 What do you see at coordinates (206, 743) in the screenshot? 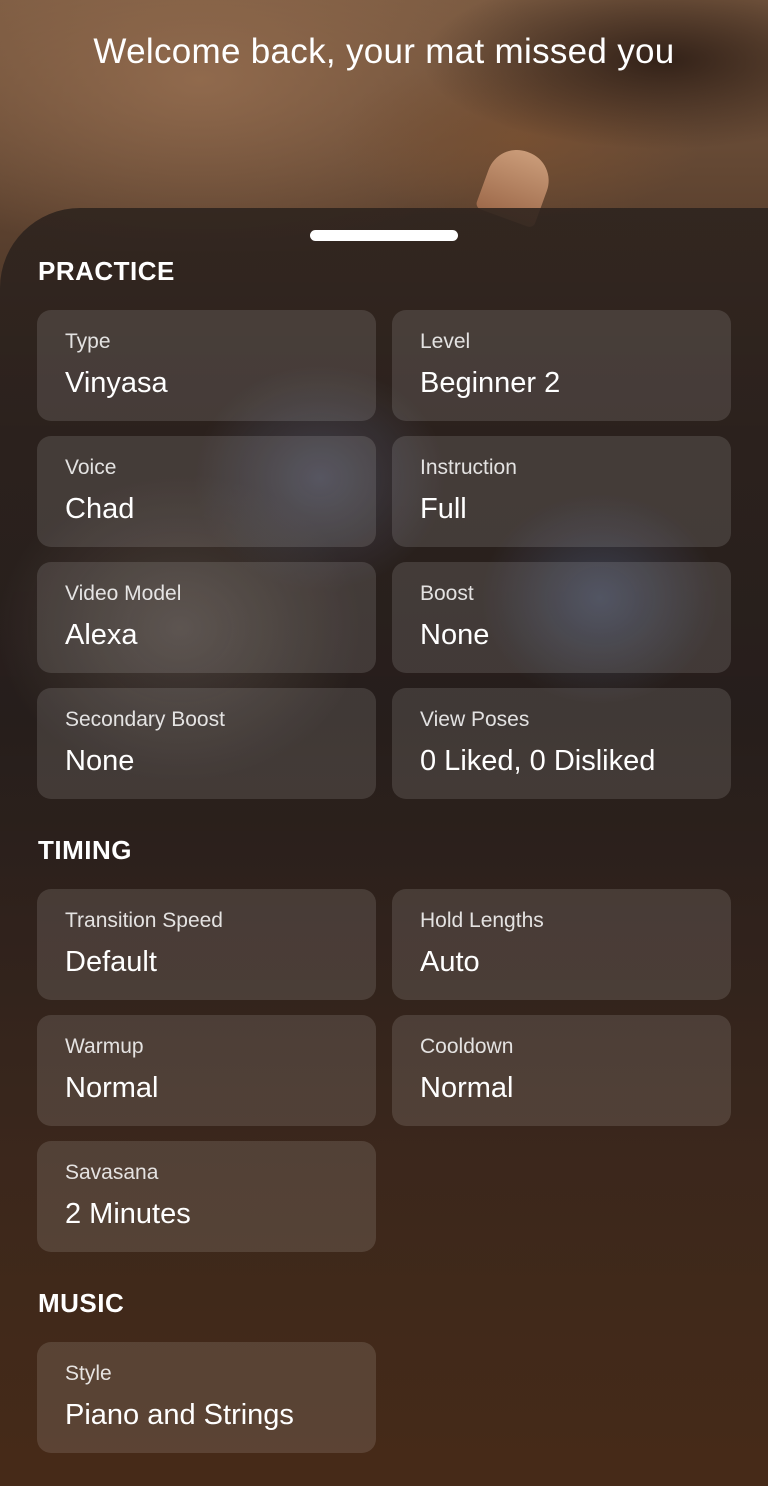
I see `setting-card-secondary-boost: Secondary Boost None` at bounding box center [206, 743].